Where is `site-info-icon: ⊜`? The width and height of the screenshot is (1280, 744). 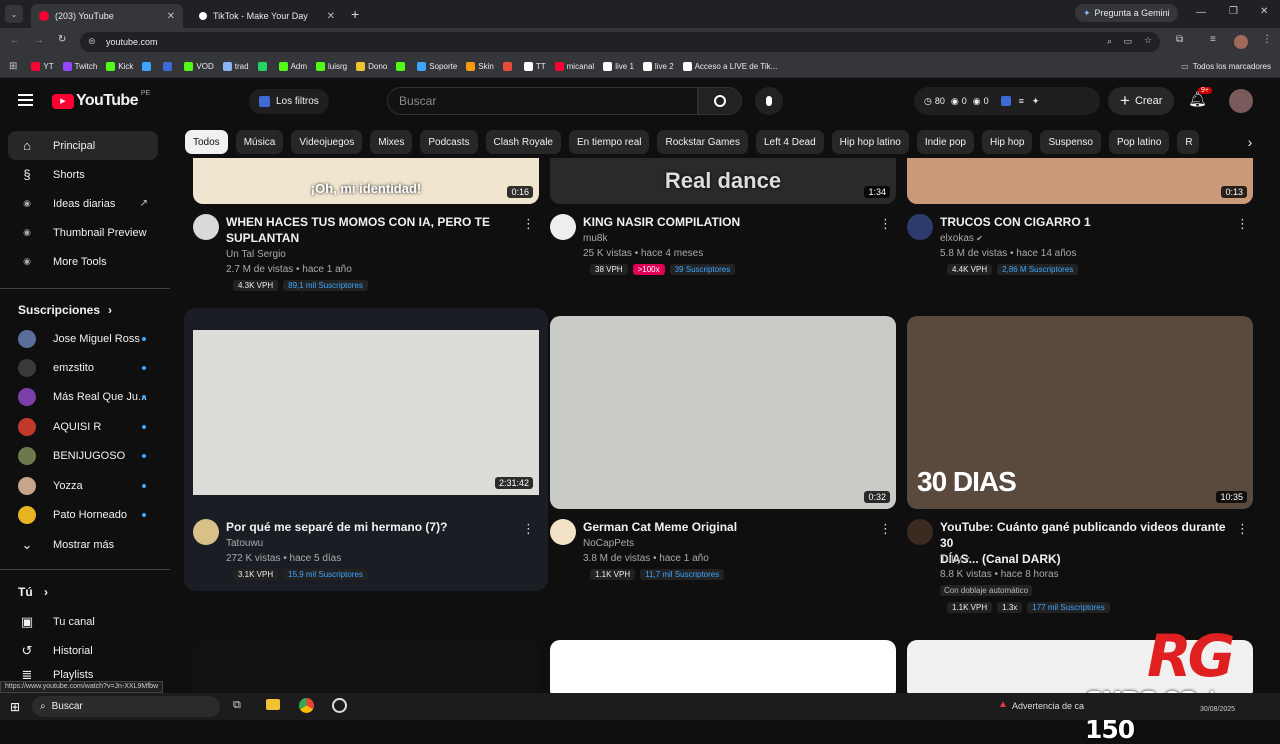
site-info-icon: ⊜ is located at coordinates (92, 41).